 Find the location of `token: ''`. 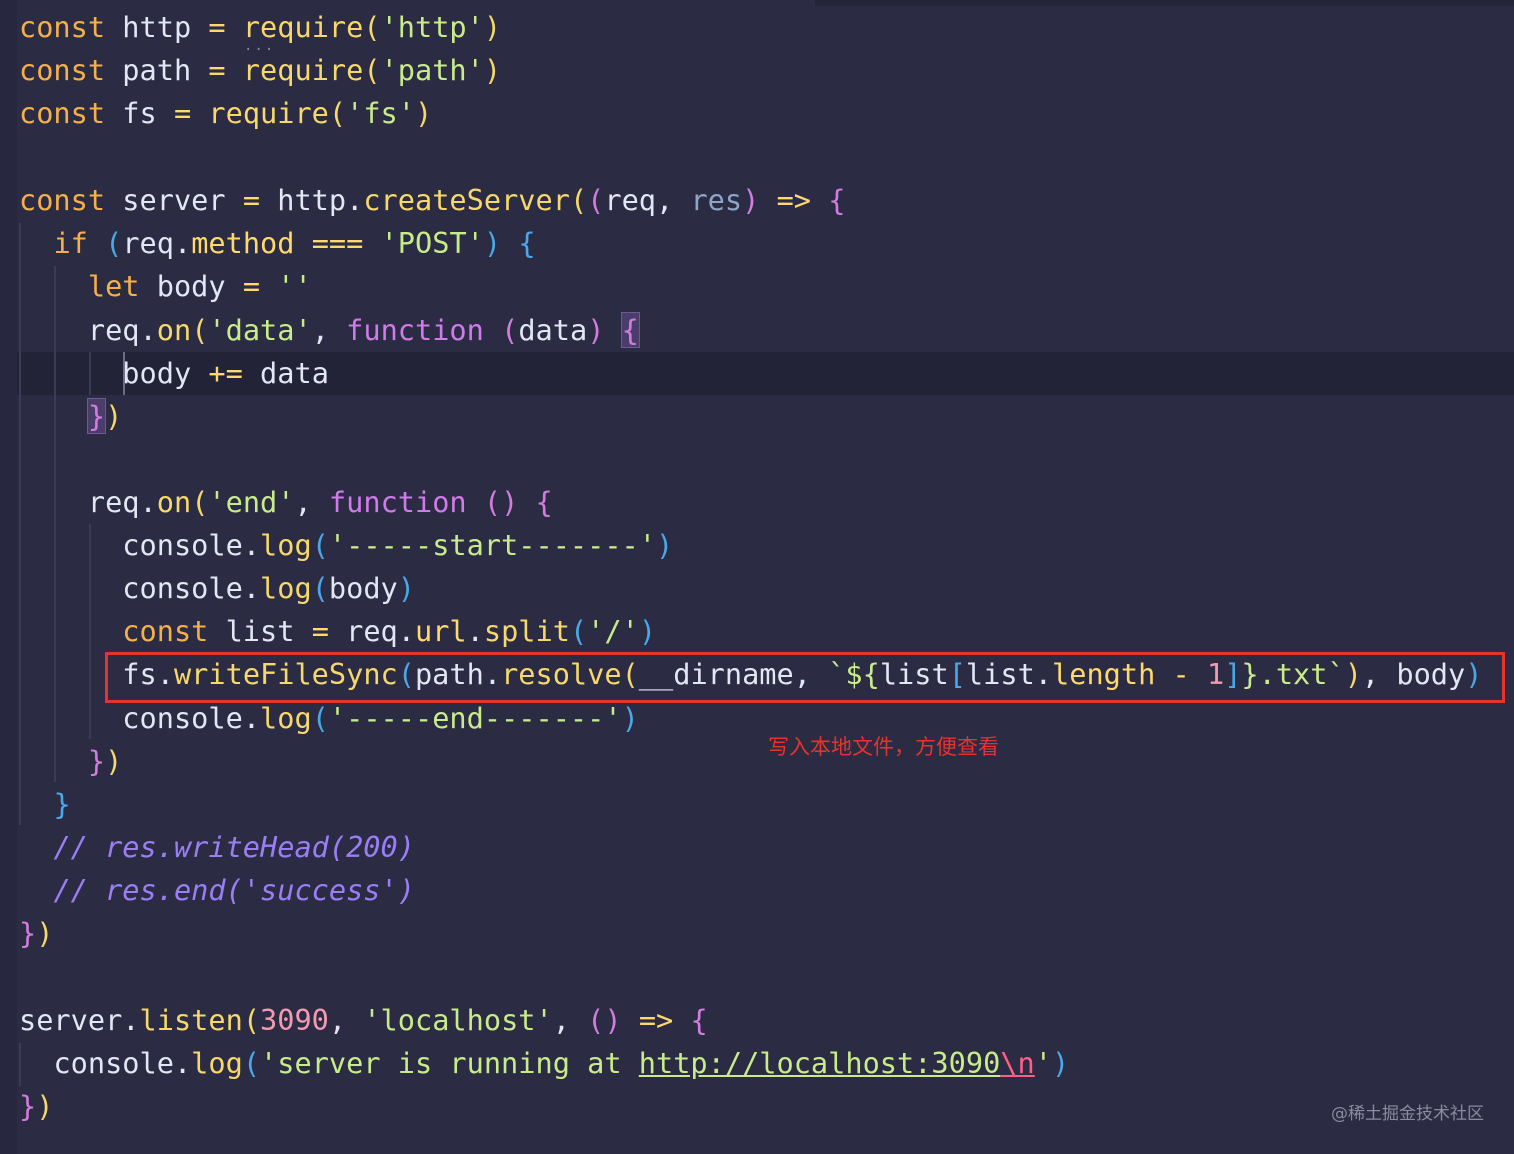

token: '' is located at coordinates (294, 286).